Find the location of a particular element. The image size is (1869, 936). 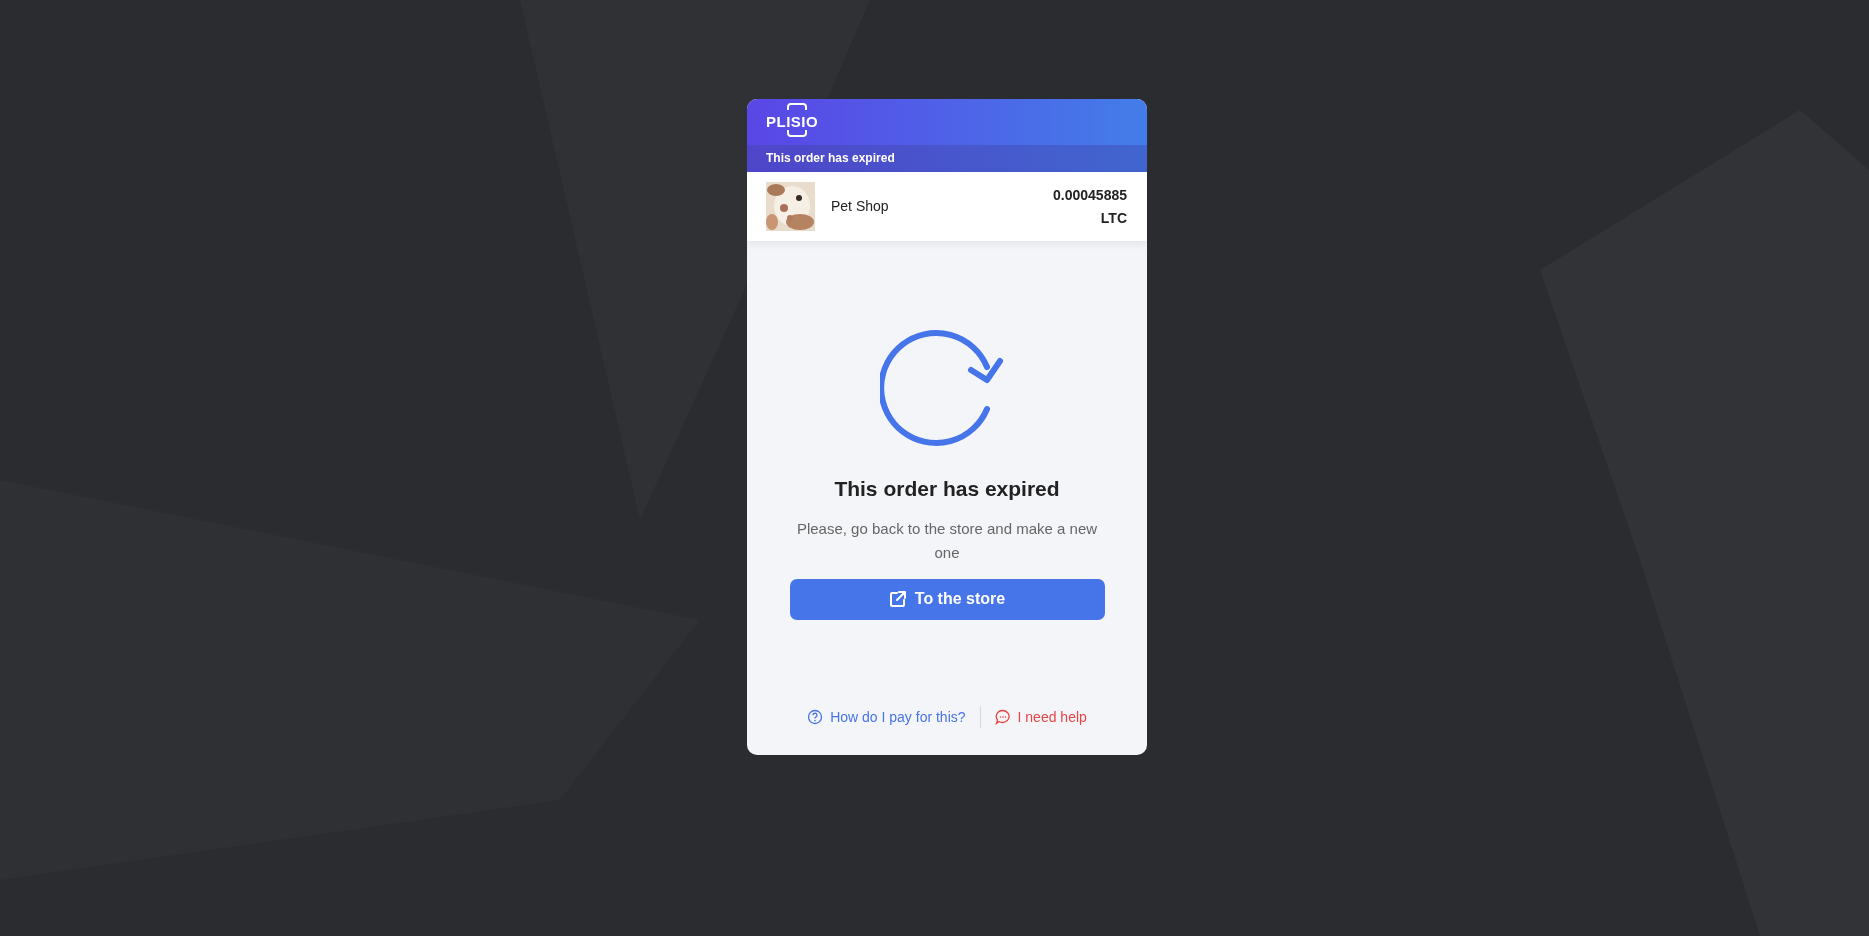

chat-icon is located at coordinates (1002, 717).